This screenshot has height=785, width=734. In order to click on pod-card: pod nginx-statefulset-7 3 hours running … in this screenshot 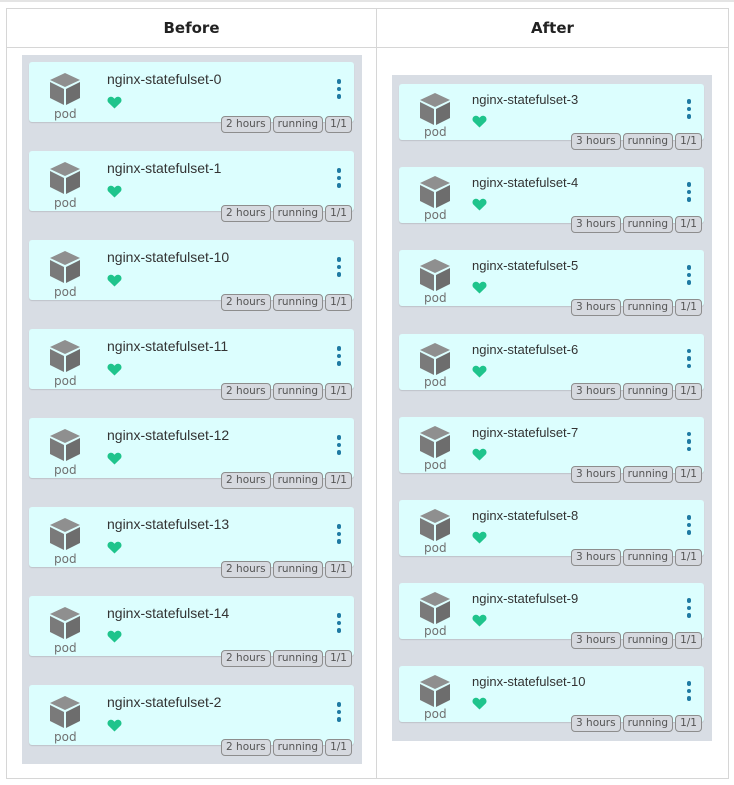, I will do `click(551, 449)`.